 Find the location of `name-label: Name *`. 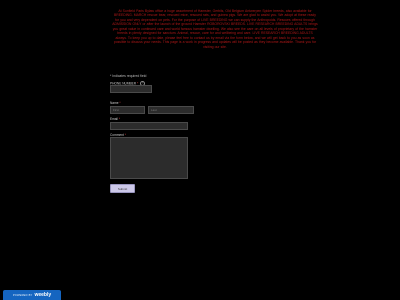

name-label: Name * is located at coordinates (115, 103).